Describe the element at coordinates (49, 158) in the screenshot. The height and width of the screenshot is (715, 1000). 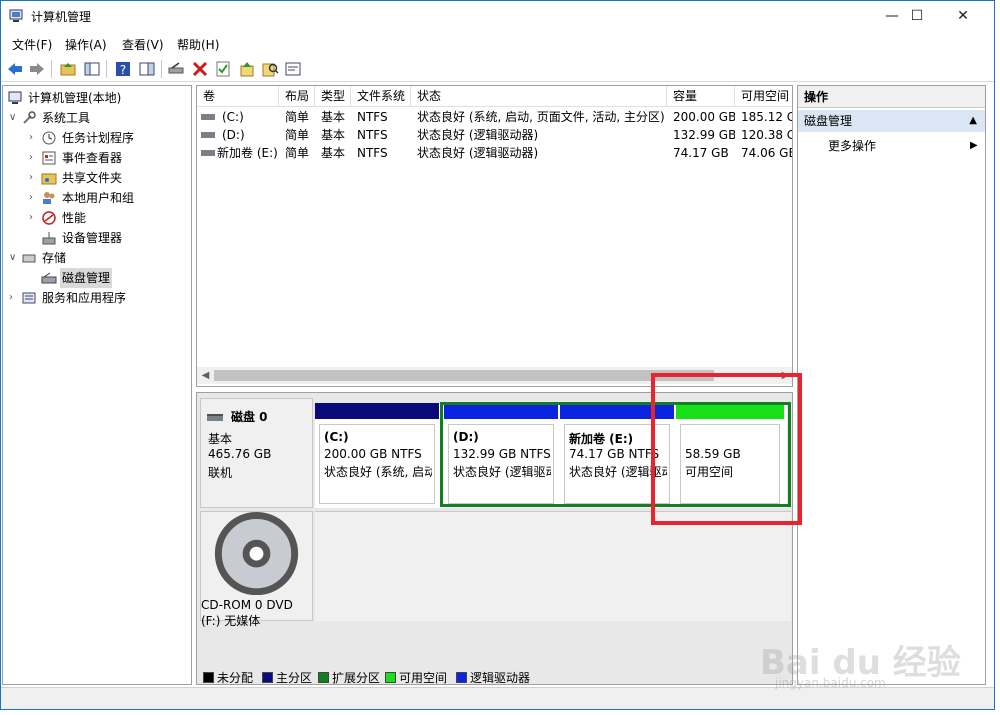
I see `event-log-icon` at that location.